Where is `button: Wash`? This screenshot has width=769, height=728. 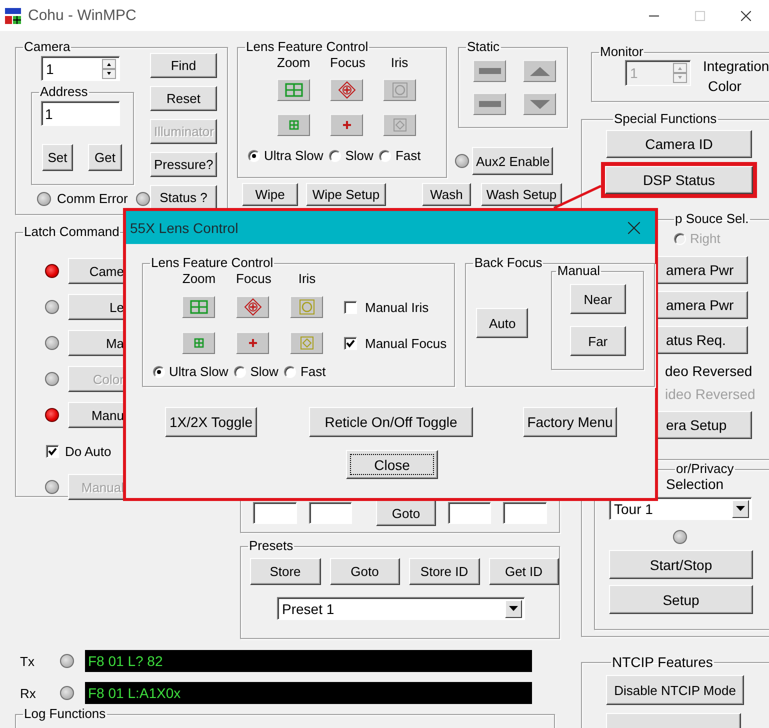
button: Wash is located at coordinates (446, 194).